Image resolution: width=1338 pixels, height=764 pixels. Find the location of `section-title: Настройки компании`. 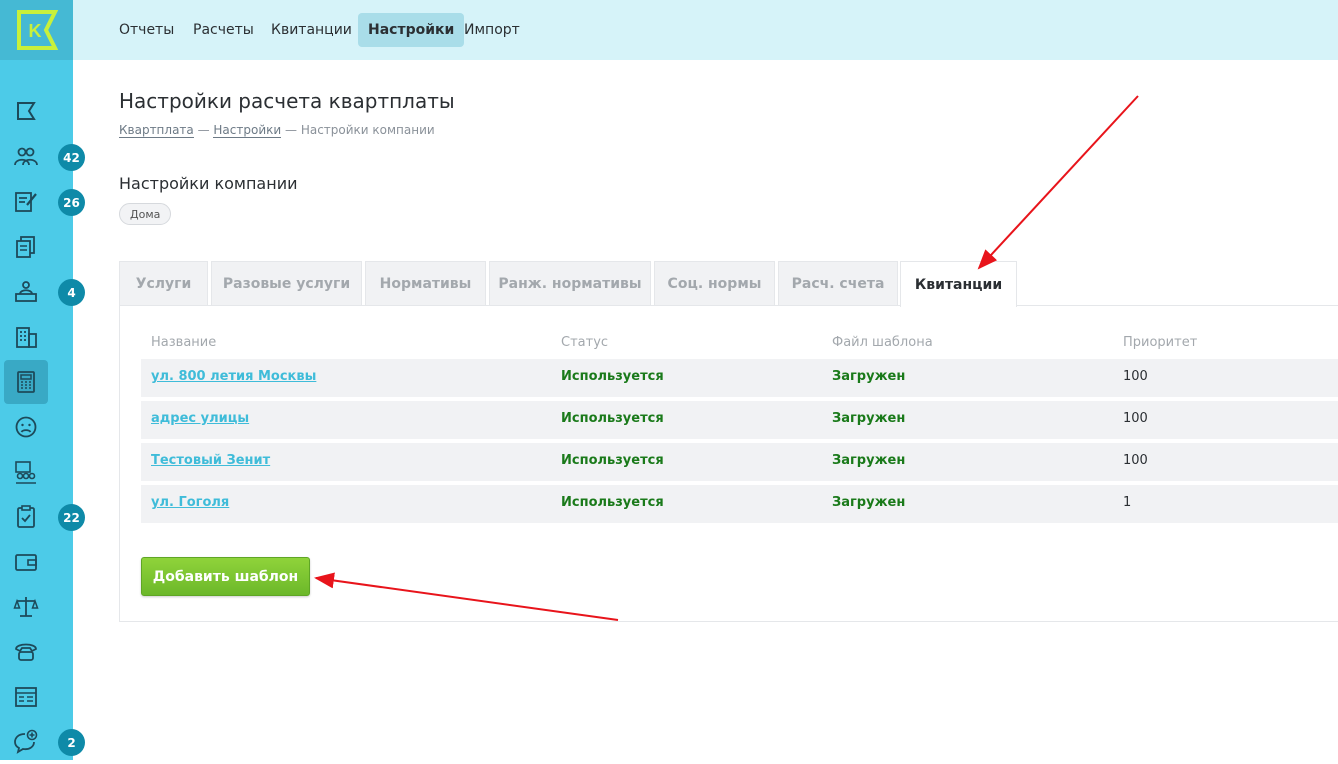

section-title: Настройки компании is located at coordinates (208, 183).